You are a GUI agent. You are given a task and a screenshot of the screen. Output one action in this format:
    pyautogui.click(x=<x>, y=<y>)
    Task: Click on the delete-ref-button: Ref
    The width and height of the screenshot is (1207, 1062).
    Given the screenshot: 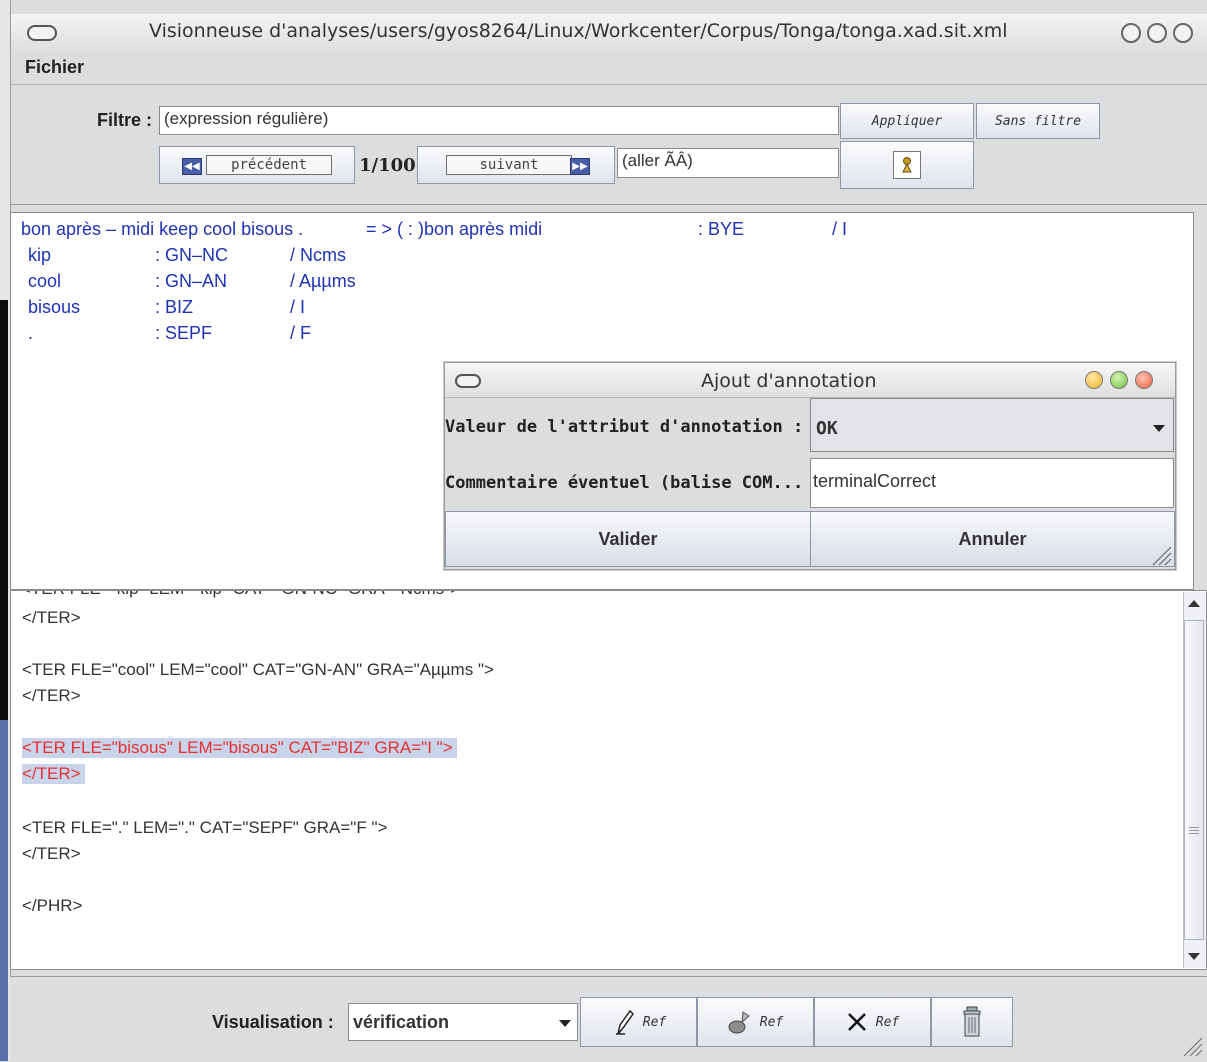 What is the action you would take?
    pyautogui.click(x=872, y=1022)
    